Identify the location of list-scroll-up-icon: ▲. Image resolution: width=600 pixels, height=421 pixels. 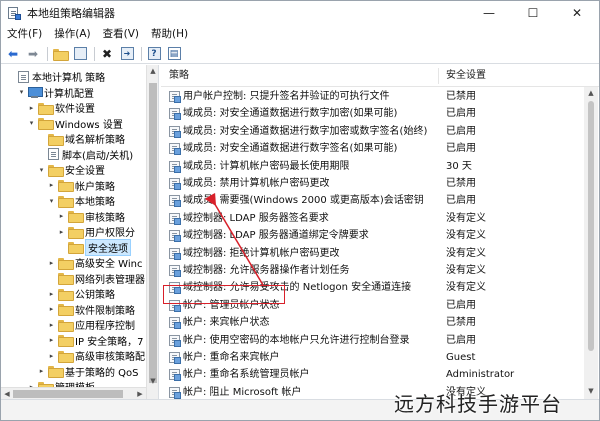
(591, 93).